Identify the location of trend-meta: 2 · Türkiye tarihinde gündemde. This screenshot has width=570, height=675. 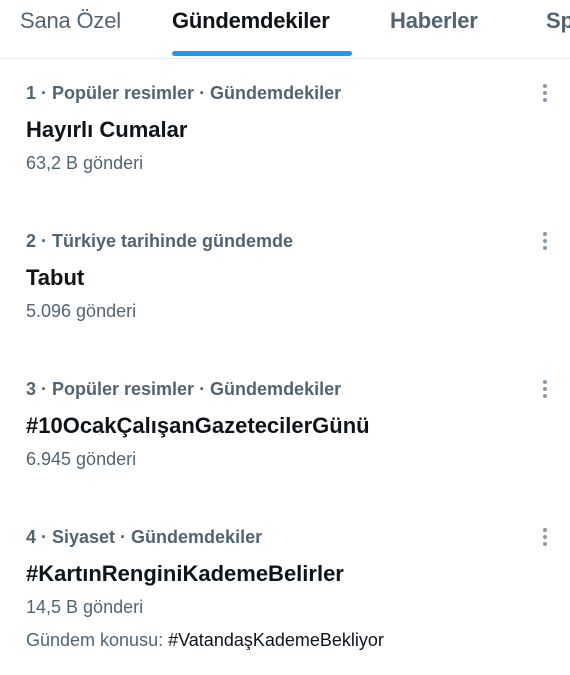
(160, 241).